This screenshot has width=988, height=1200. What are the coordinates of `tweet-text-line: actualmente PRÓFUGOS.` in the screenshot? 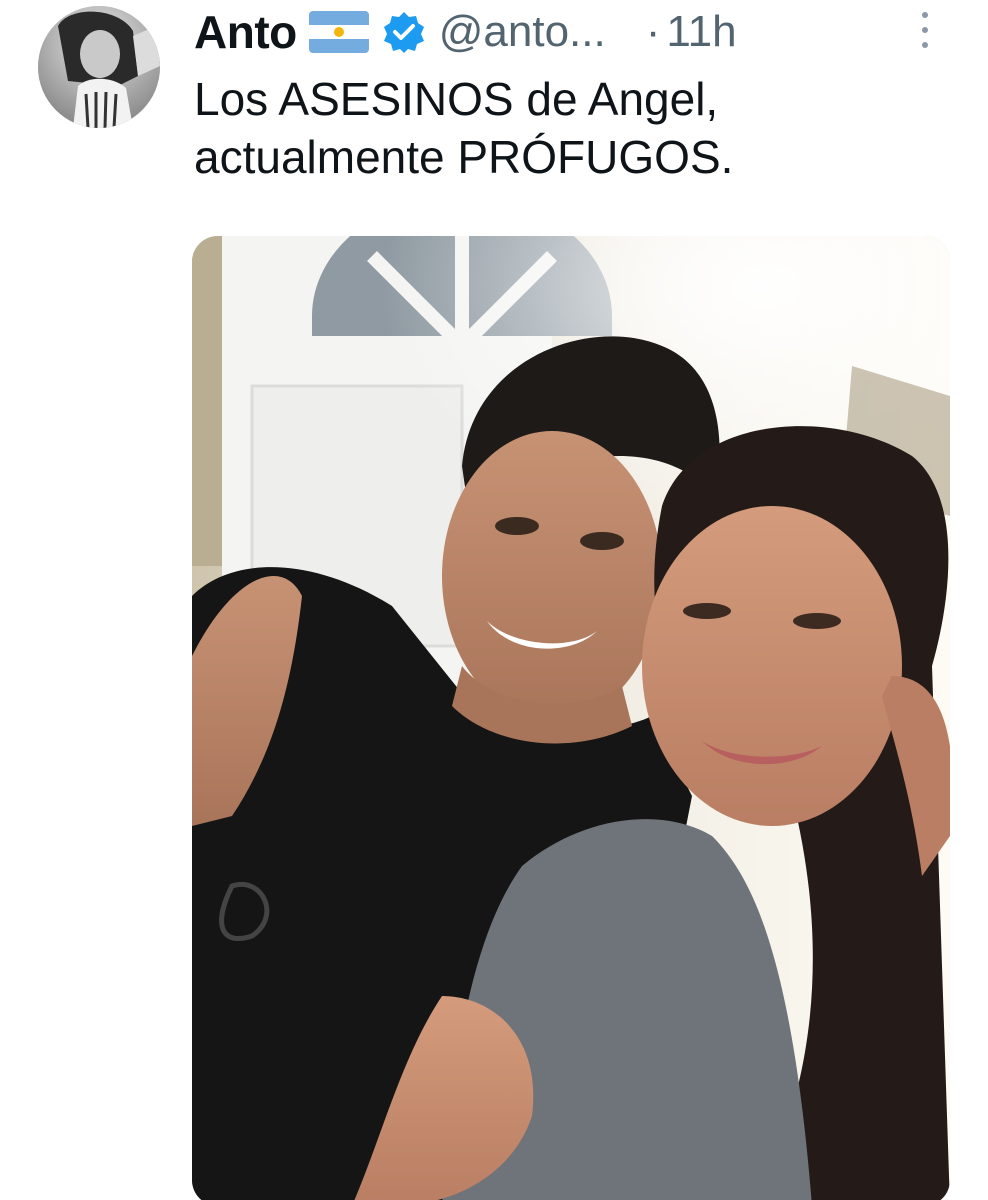 It's located at (464, 157).